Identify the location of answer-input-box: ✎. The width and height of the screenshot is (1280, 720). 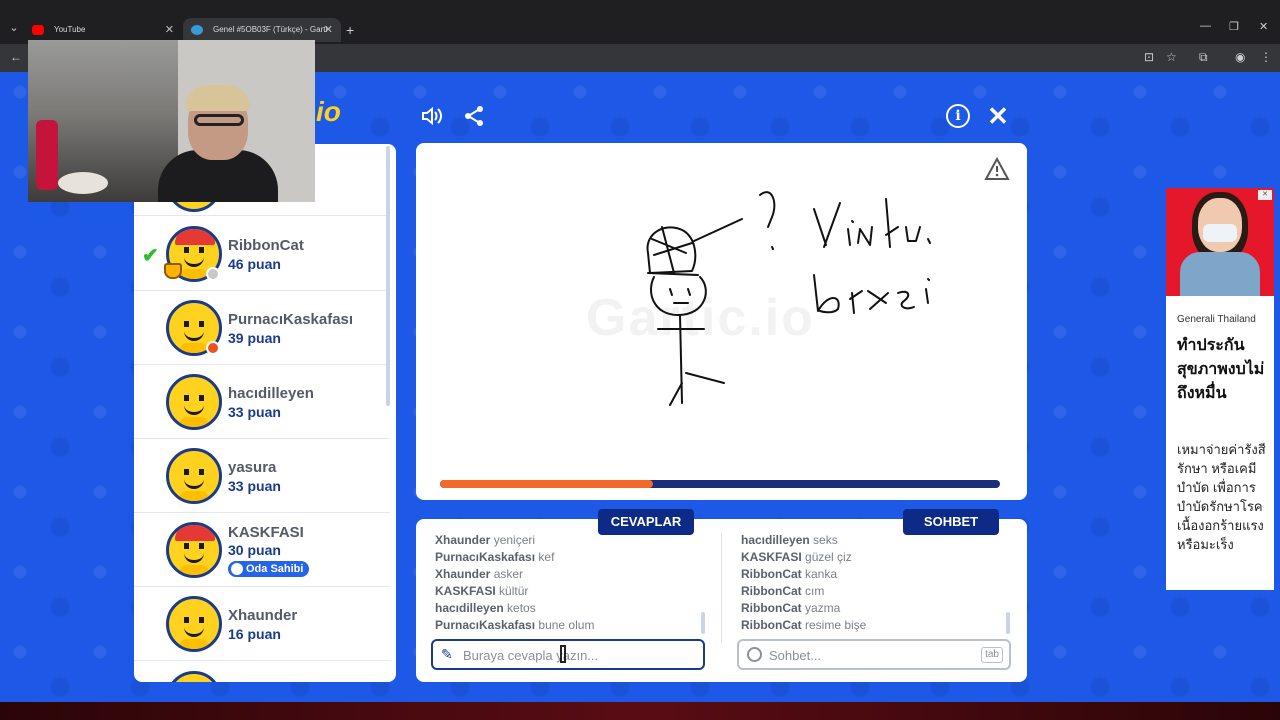
(568, 654).